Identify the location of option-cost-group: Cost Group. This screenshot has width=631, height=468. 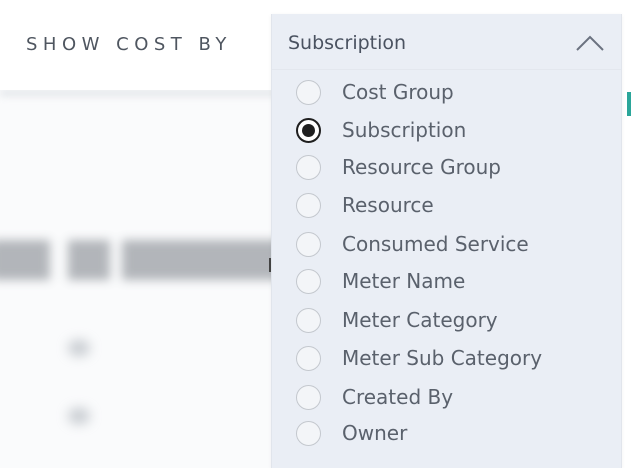
(446, 92).